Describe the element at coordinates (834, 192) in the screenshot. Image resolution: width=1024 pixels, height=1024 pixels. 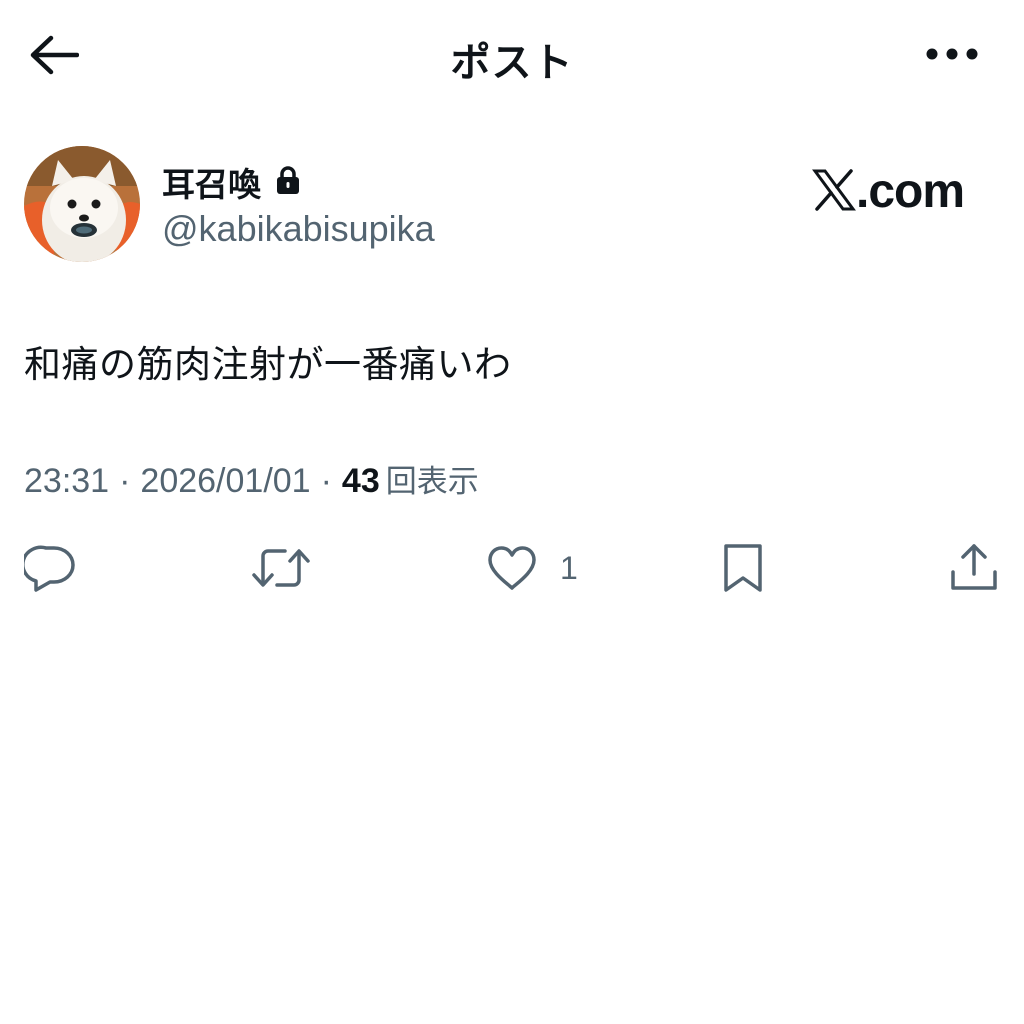
I see `x-logo-icon` at that location.